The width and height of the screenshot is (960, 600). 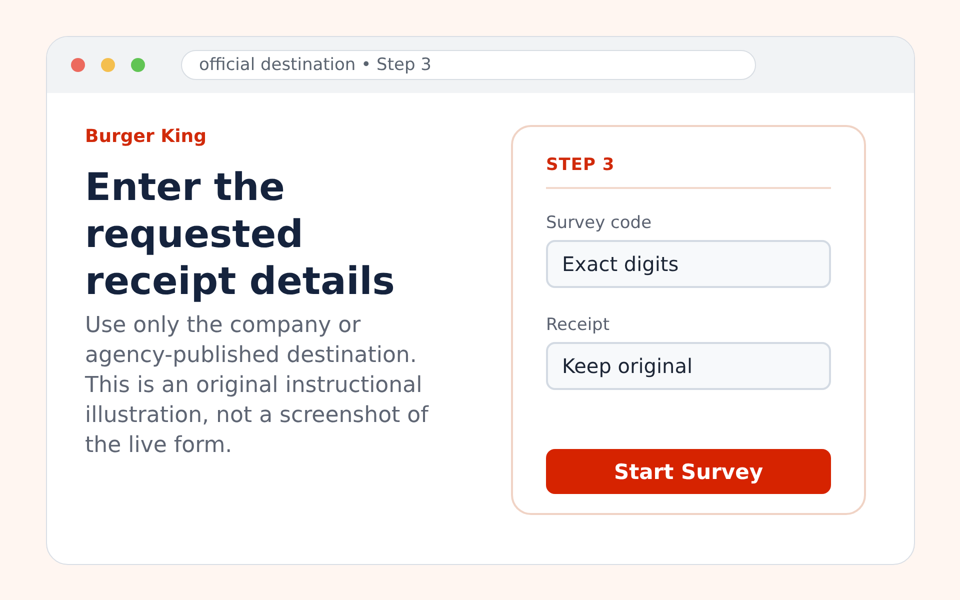 What do you see at coordinates (257, 386) in the screenshot?
I see `description-text: Use only the company or agency-published destination. This is an original instructional illustration, not a screenshot of the live form.` at bounding box center [257, 386].